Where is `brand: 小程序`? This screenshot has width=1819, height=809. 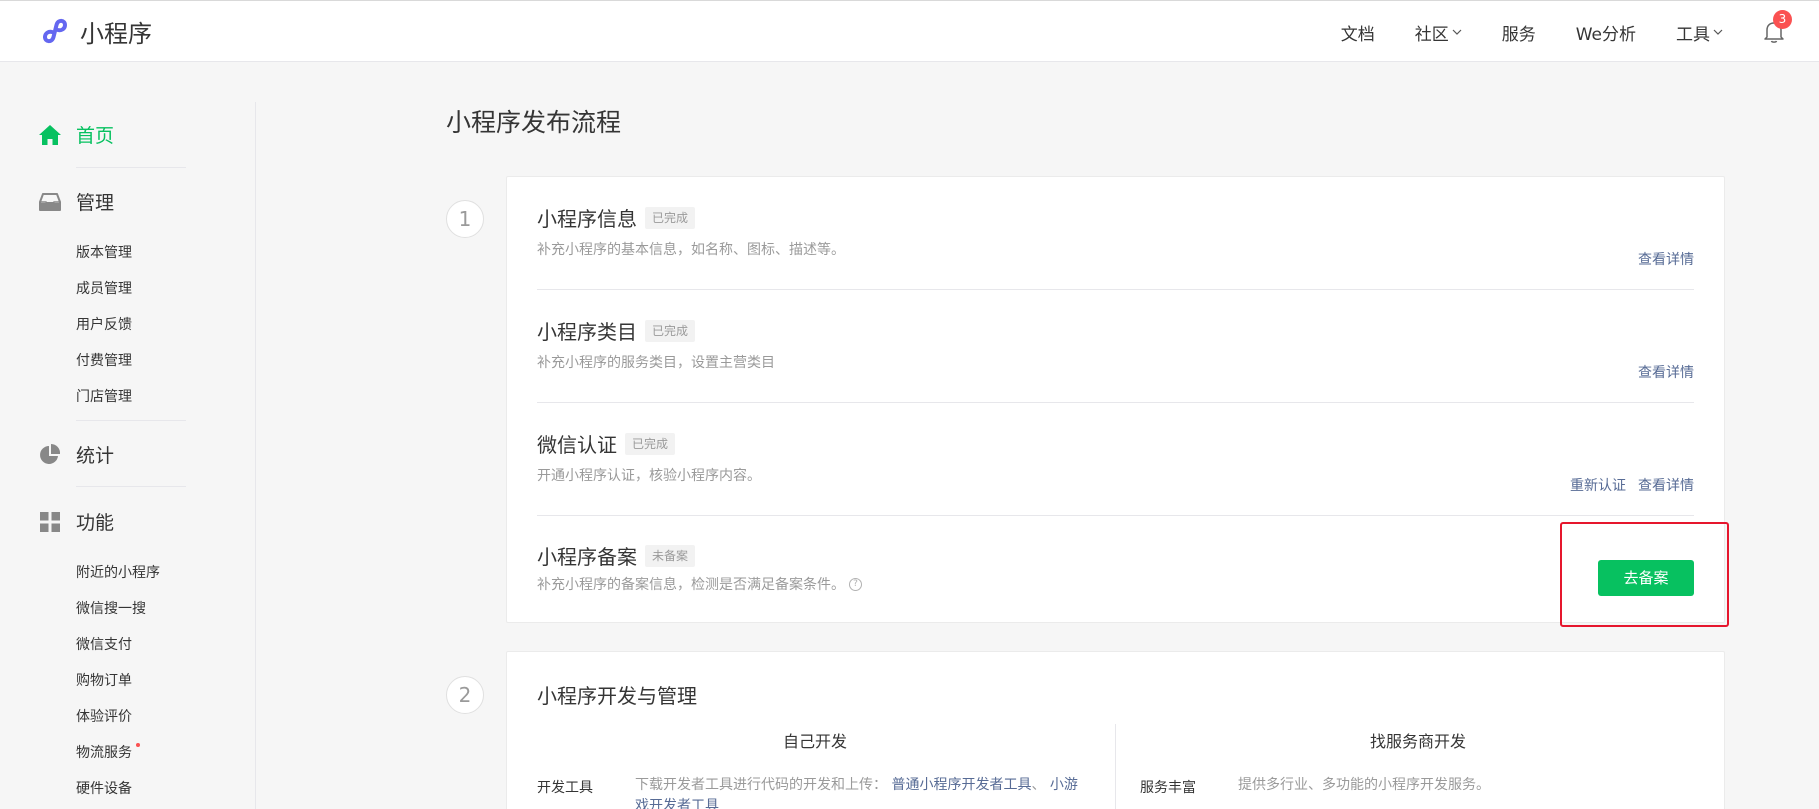 brand: 小程序 is located at coordinates (95, 31).